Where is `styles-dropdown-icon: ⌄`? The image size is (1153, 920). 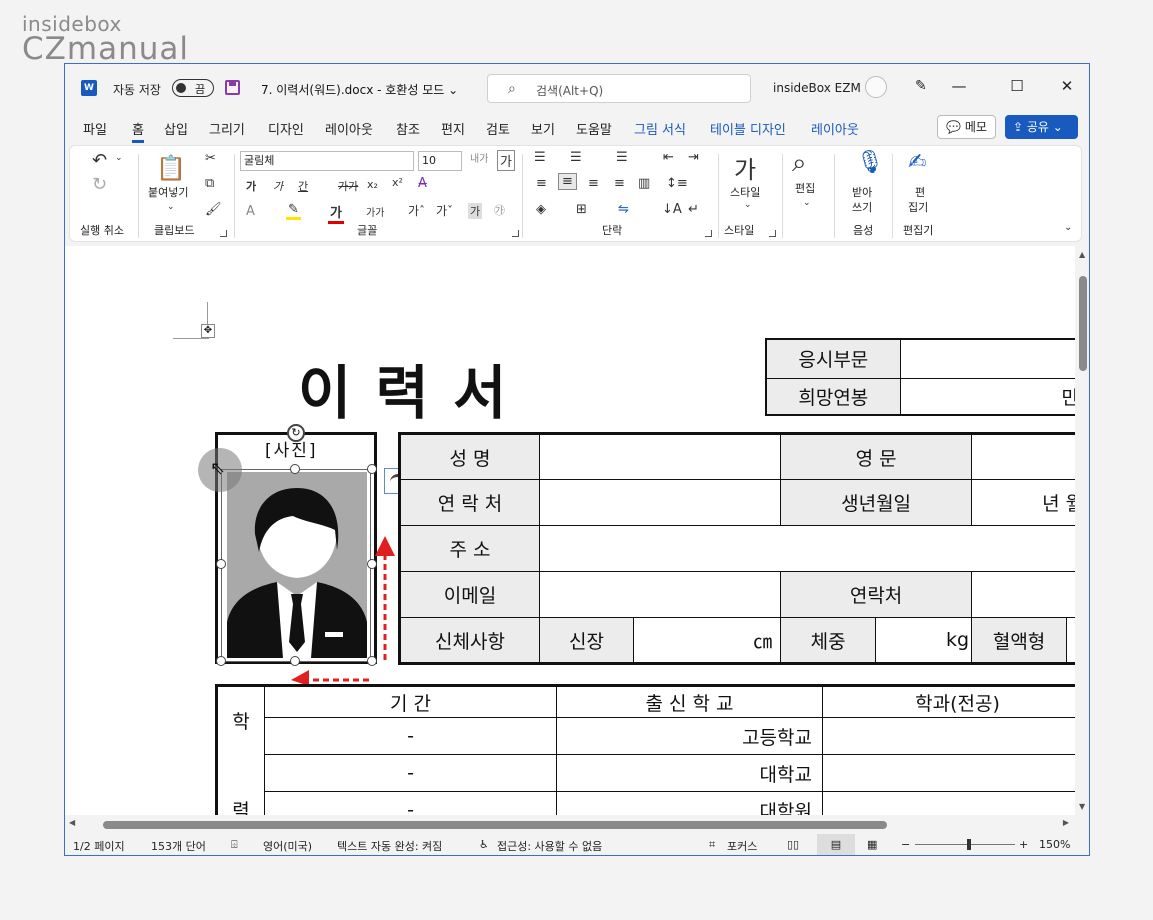
styles-dropdown-icon: ⌄ is located at coordinates (748, 205).